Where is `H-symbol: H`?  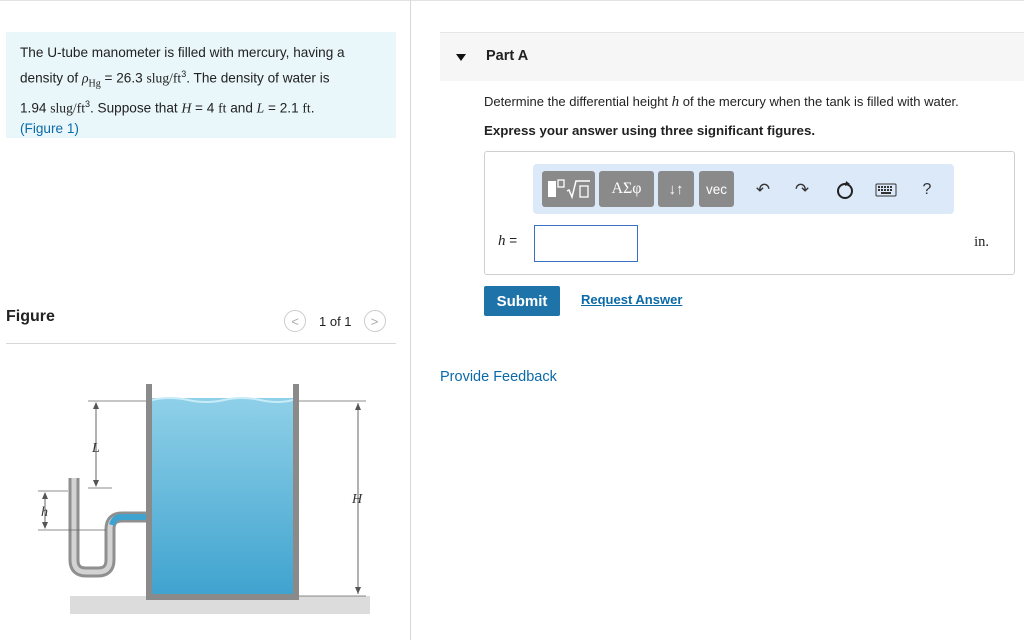
H-symbol: H is located at coordinates (186, 108).